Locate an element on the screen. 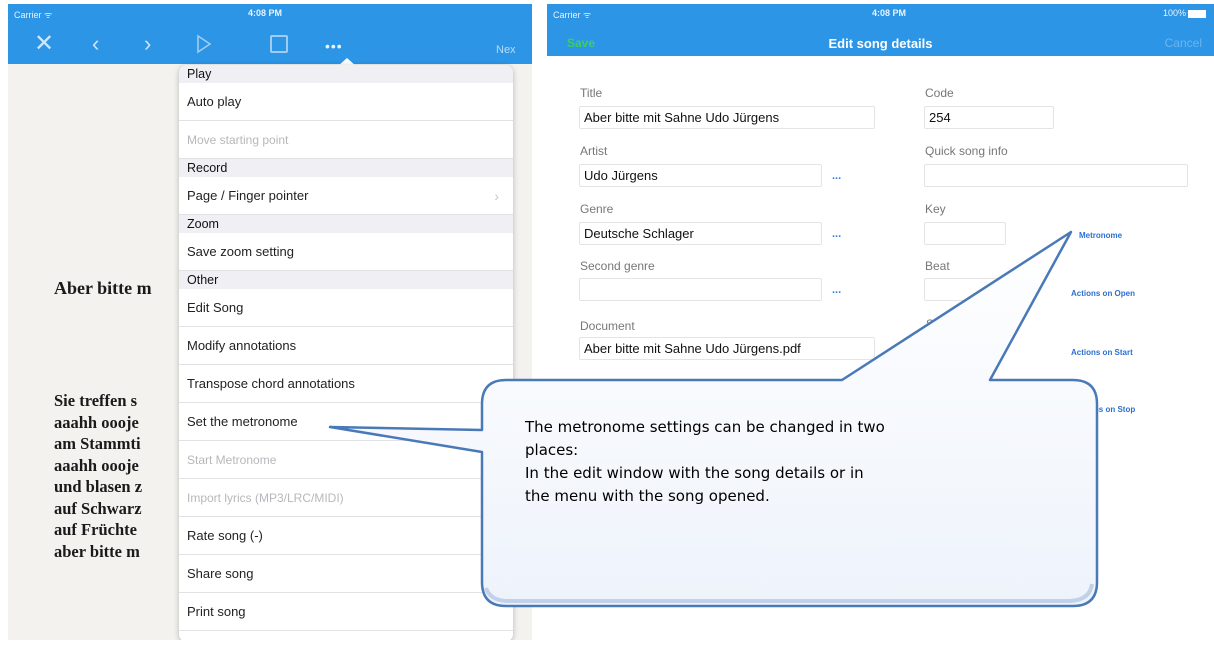 The image size is (1214, 647). menu-item-label: Page / Finger pointer is located at coordinates (248, 195).